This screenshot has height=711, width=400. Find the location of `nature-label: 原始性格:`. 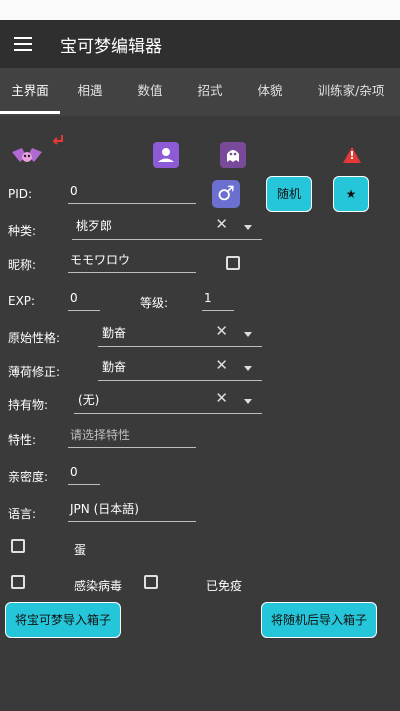

nature-label: 原始性格: is located at coordinates (34, 338).